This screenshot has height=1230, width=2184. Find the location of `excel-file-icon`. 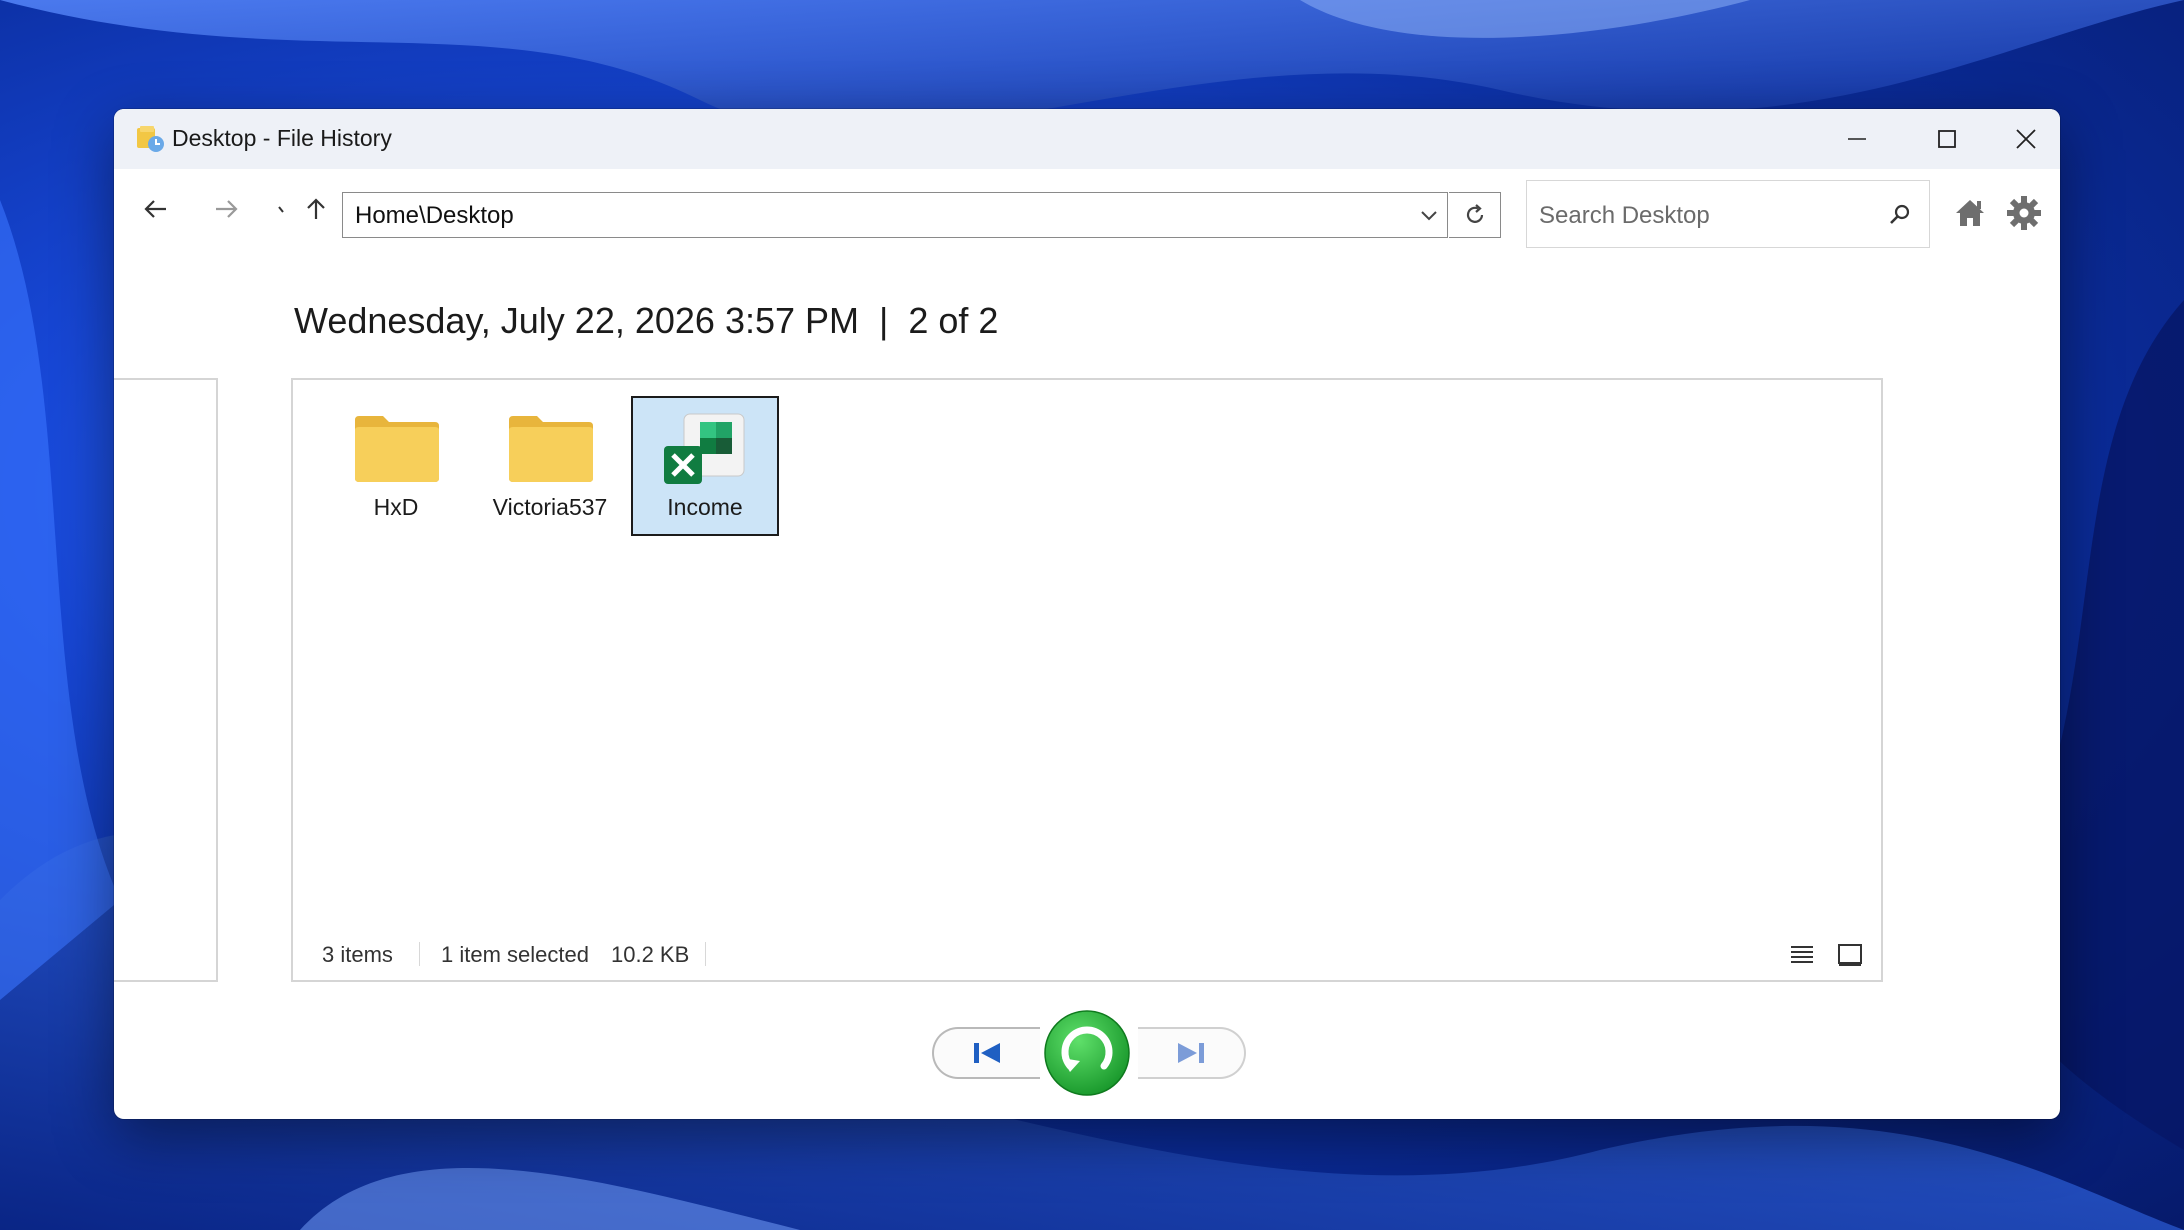

excel-file-icon is located at coordinates (704, 448).